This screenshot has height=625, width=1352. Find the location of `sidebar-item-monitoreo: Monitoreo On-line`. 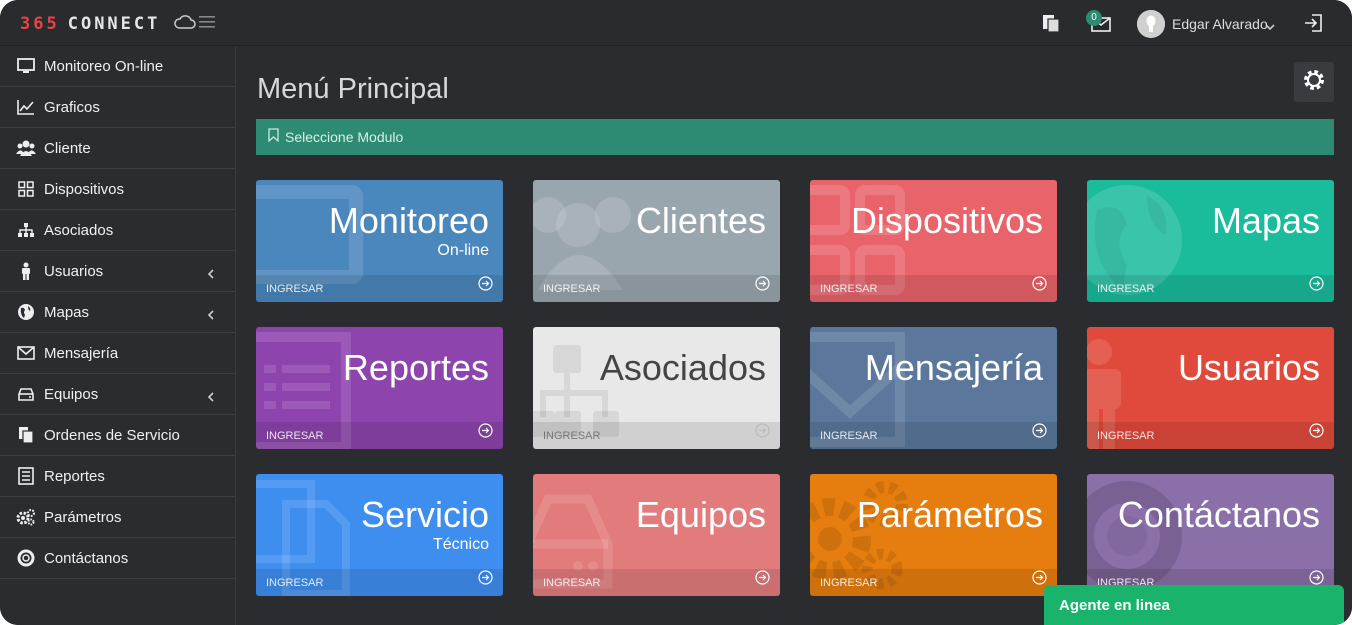

sidebar-item-monitoreo: Monitoreo On-line is located at coordinates (117, 66).